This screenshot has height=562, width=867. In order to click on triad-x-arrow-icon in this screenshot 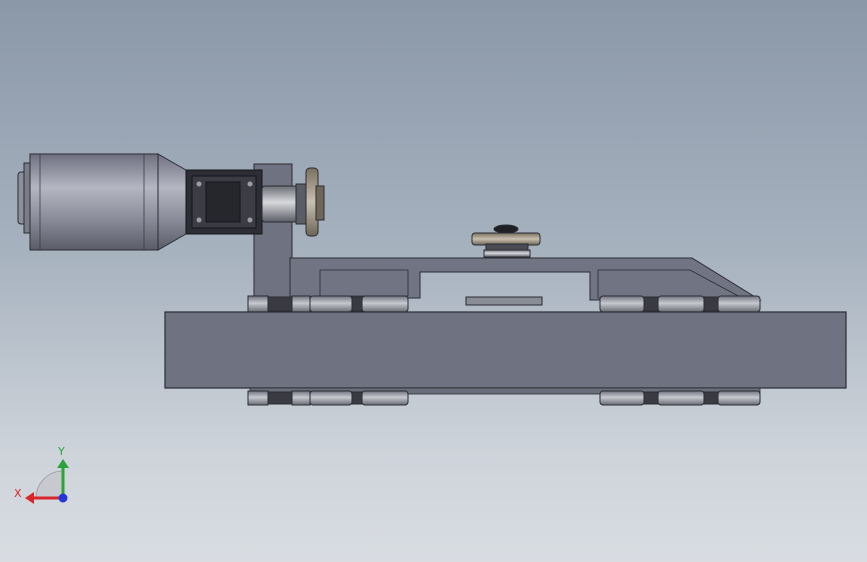, I will do `click(29, 498)`.